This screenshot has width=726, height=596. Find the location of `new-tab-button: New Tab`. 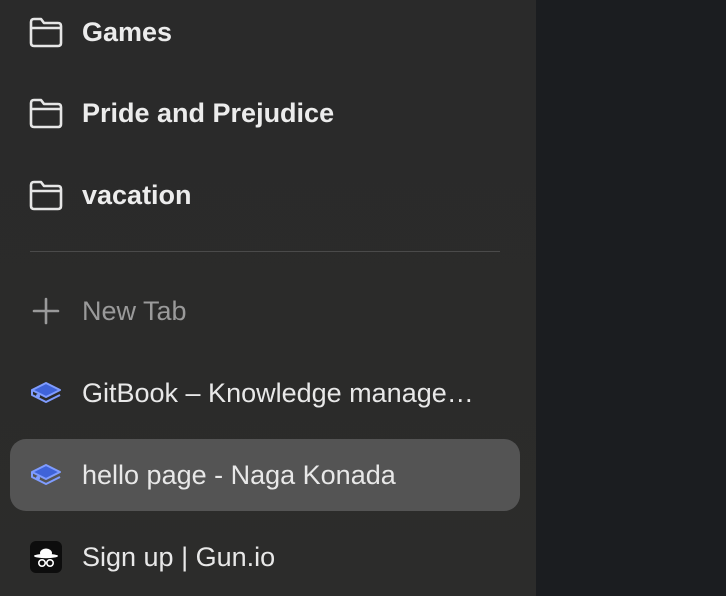

new-tab-button: New Tab is located at coordinates (265, 311).